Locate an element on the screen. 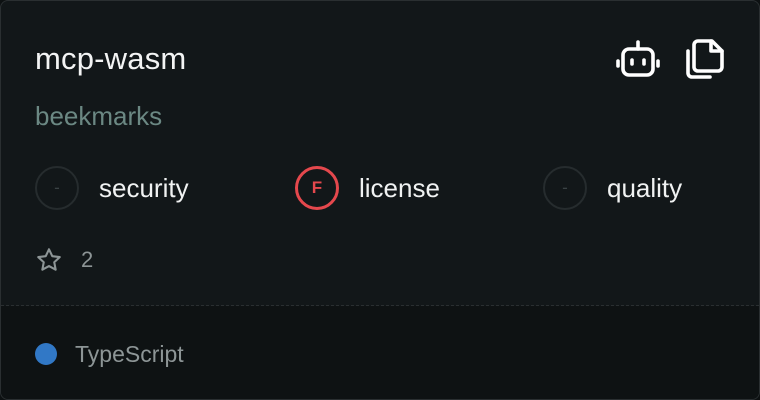 This screenshot has width=760, height=400. security-grade-badge: - is located at coordinates (57, 188).